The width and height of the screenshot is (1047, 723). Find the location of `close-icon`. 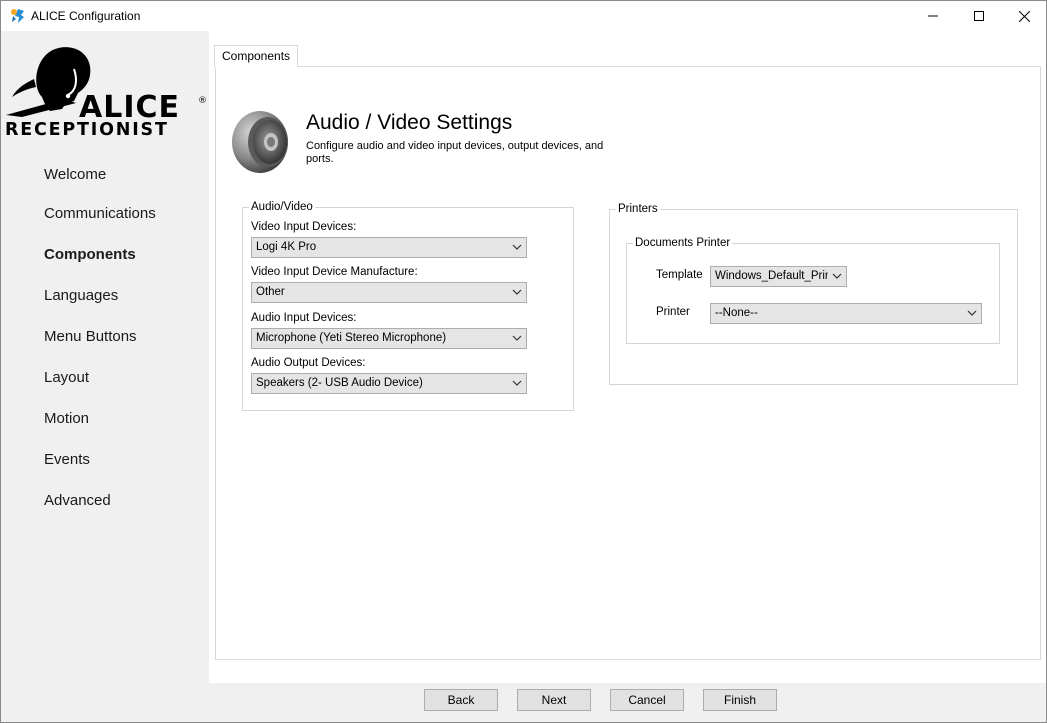

close-icon is located at coordinates (1024, 16).